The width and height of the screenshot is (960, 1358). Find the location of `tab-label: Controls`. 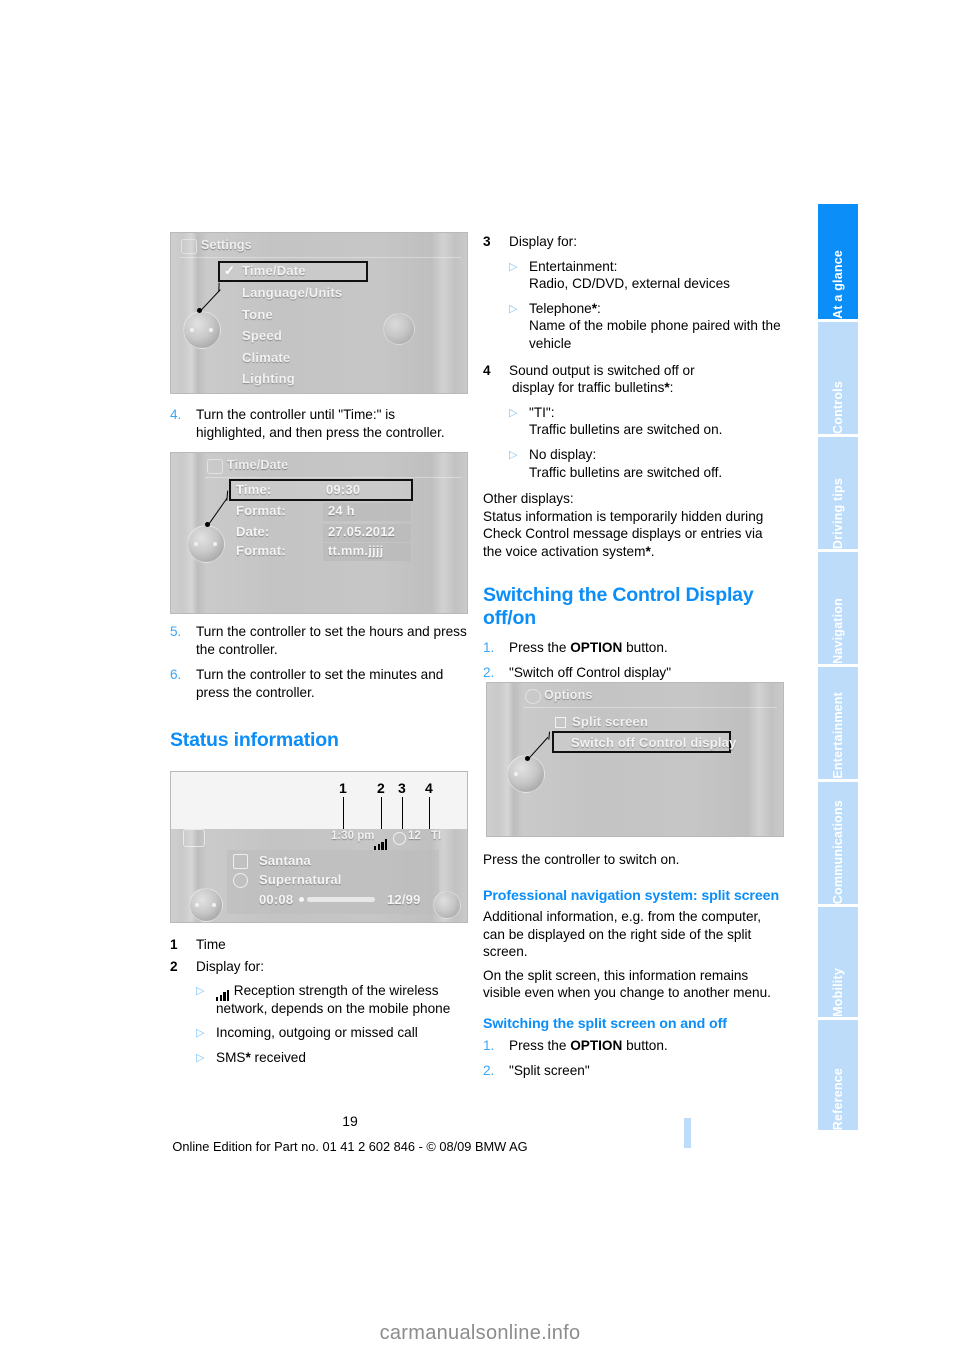

tab-label: Controls is located at coordinates (838, 407).